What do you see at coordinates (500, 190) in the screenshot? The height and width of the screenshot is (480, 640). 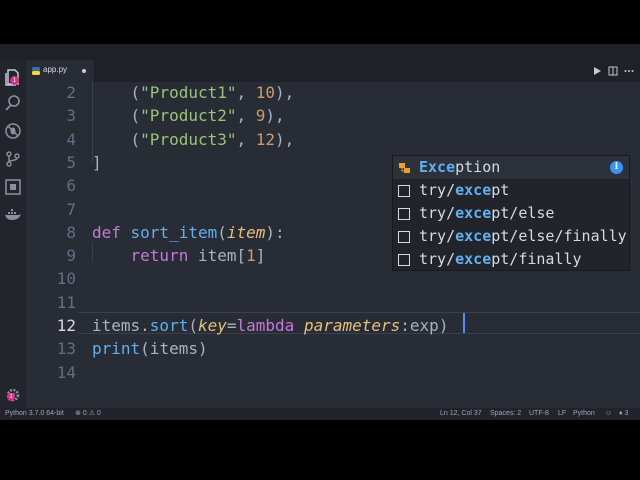 I see `suggestion-text-part: pt` at bounding box center [500, 190].